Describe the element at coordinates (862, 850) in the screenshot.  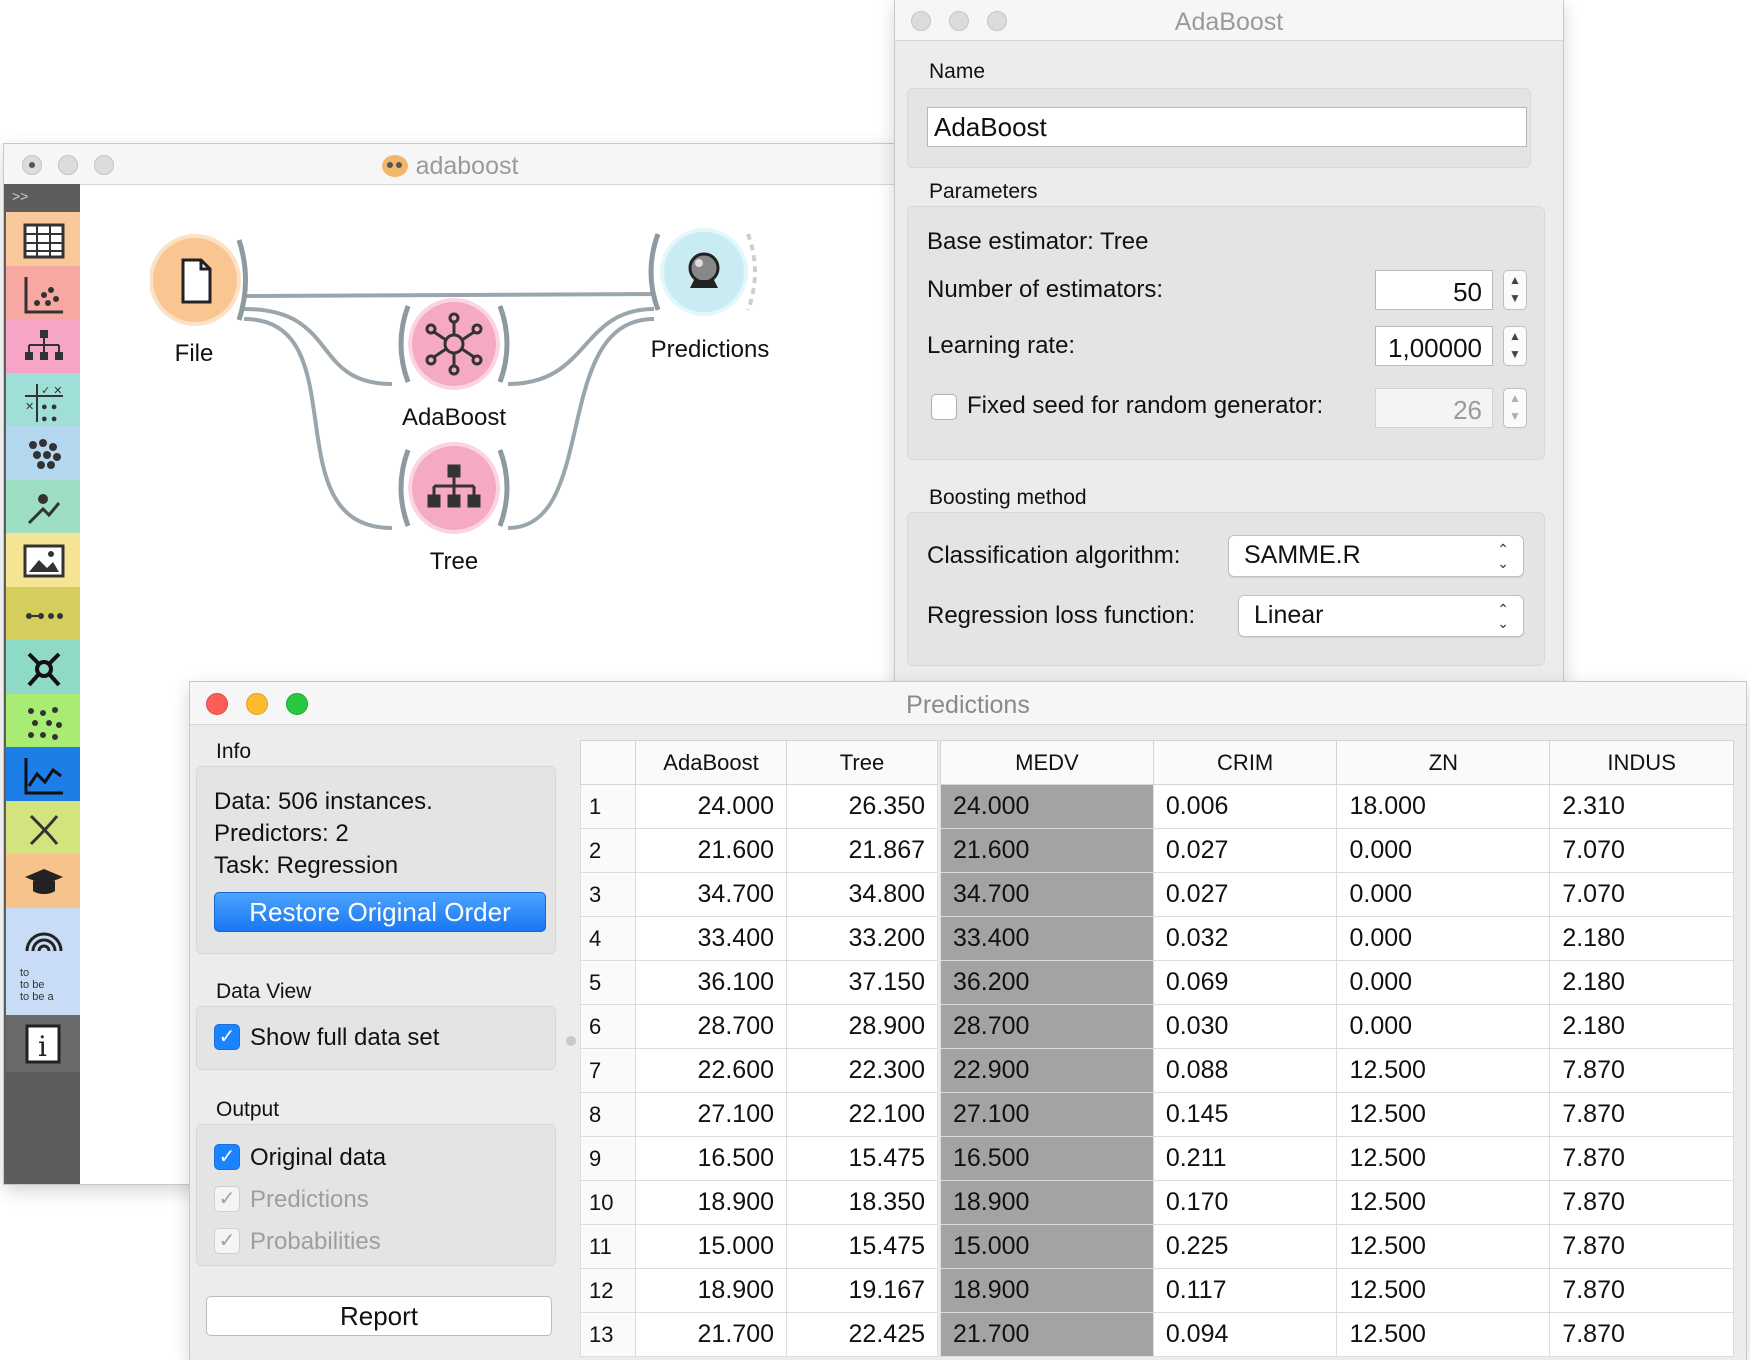
I see `tree-cell: 21.867` at that location.